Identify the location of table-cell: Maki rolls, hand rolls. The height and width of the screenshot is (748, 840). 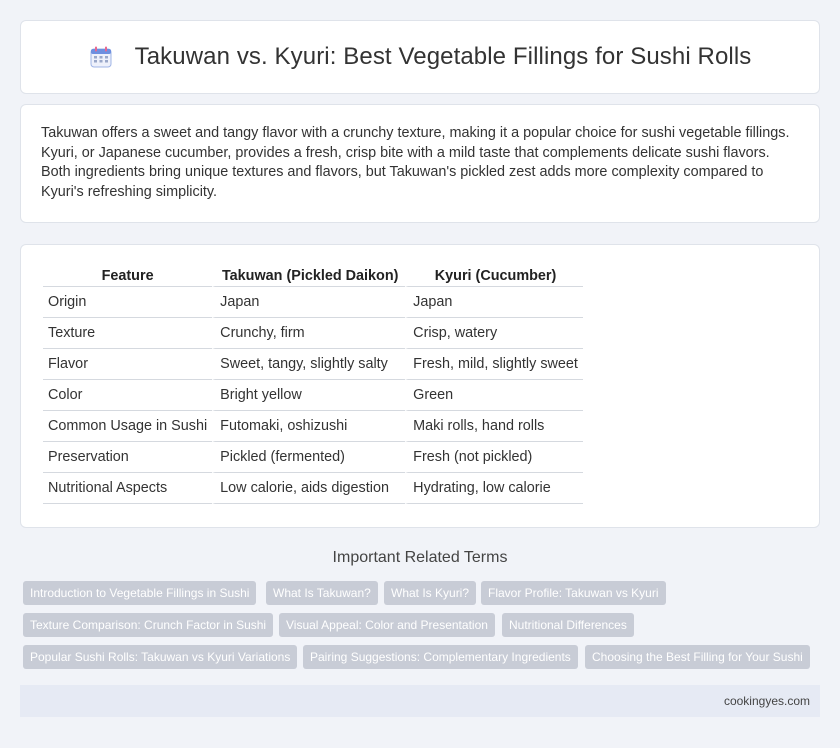
(494, 426).